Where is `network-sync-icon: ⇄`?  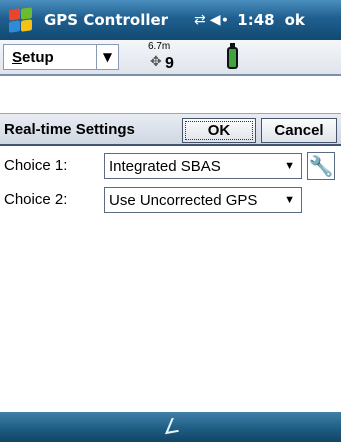 network-sync-icon: ⇄ is located at coordinates (200, 20).